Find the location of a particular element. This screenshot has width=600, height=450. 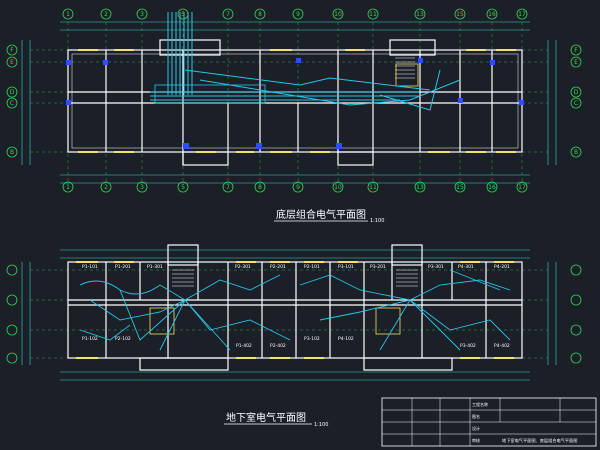

room-label: P4-201 is located at coordinates (502, 267).